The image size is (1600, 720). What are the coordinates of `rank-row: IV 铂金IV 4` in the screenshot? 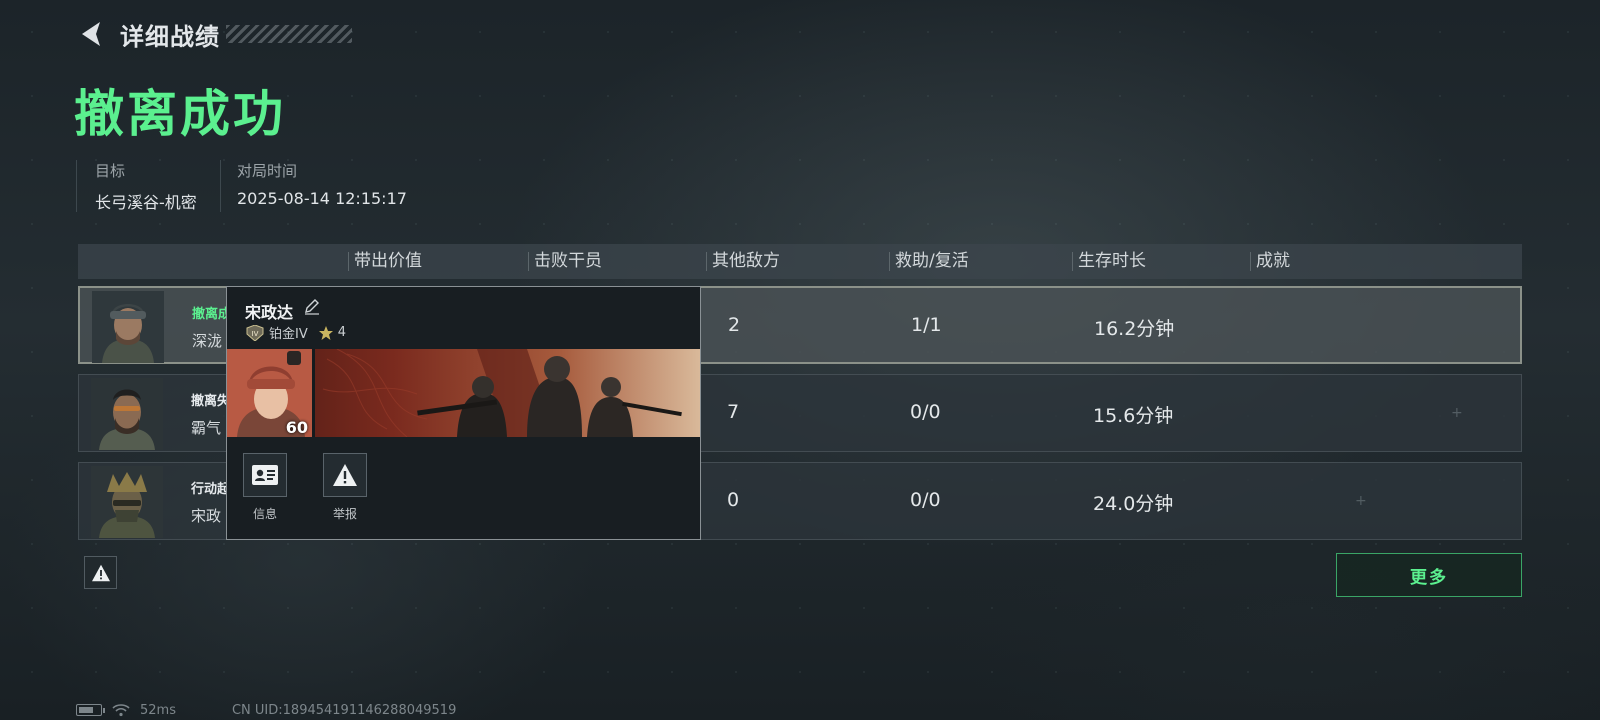 It's located at (295, 332).